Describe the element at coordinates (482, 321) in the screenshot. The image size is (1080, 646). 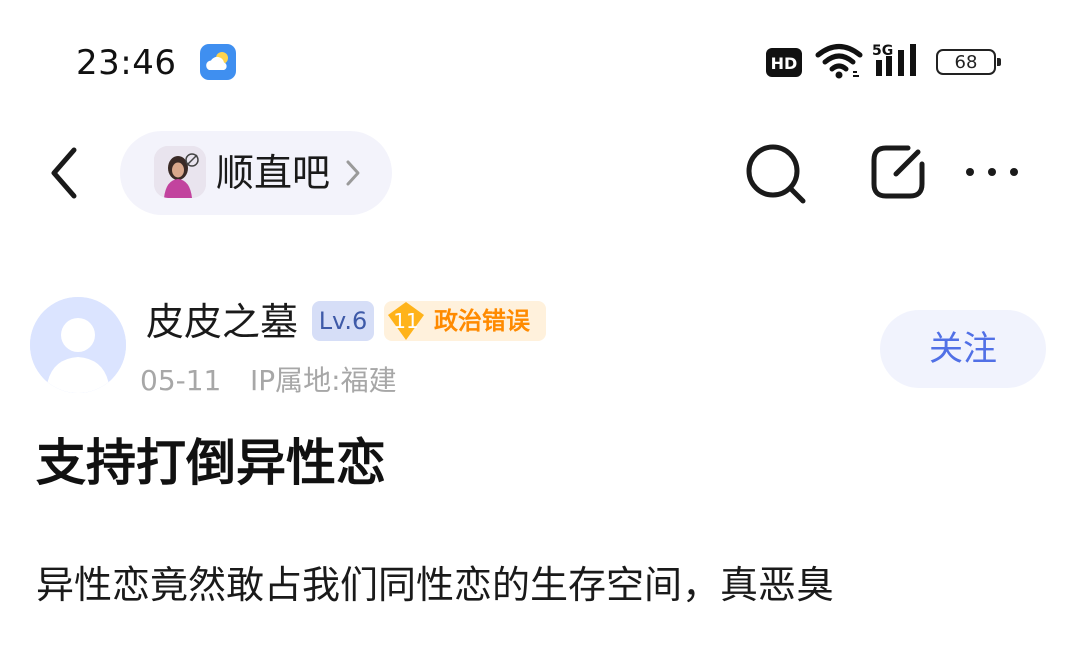
I see `tag-label: 政治错误` at that location.